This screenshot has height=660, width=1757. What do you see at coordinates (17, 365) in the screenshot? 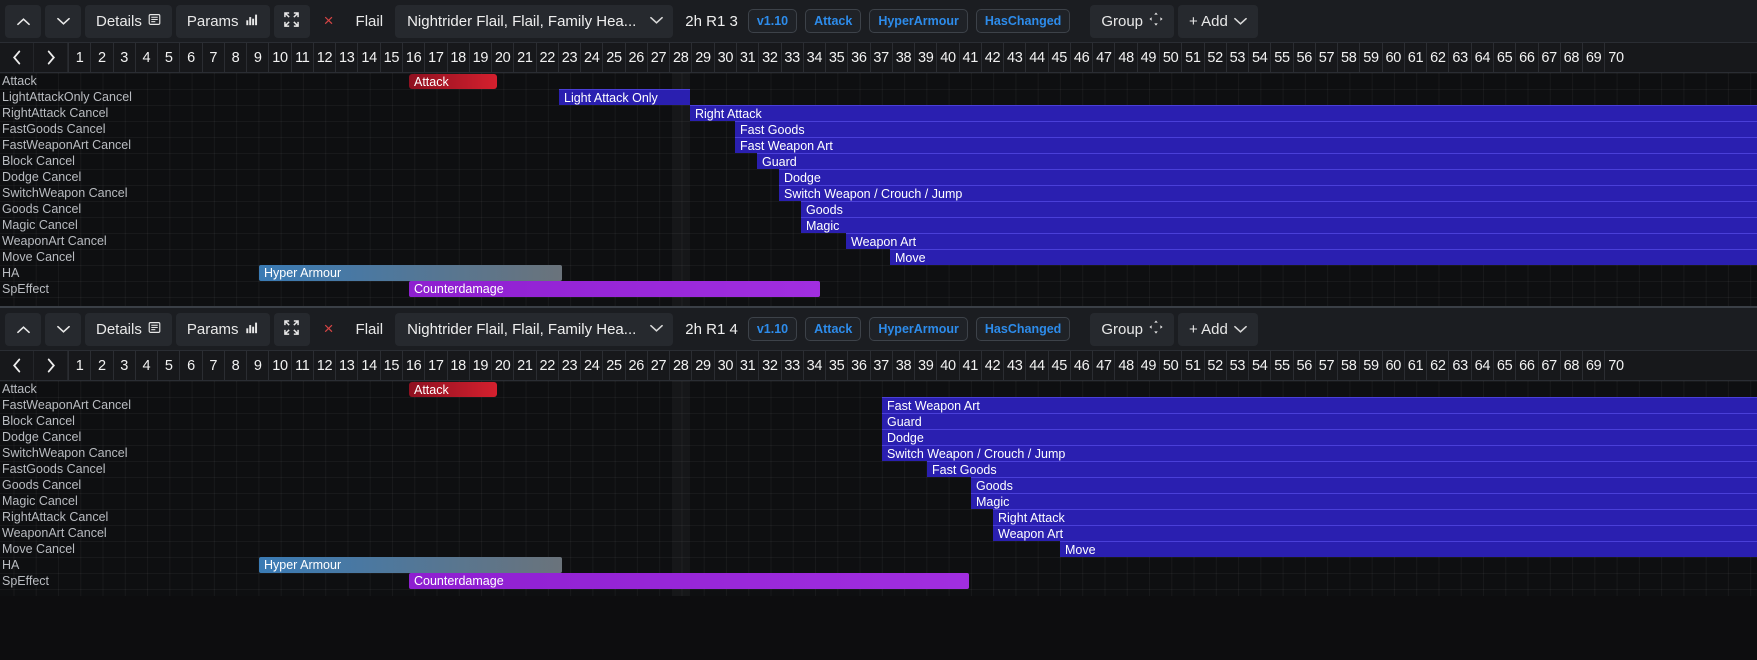
I see `ruler-prev-button` at bounding box center [17, 365].